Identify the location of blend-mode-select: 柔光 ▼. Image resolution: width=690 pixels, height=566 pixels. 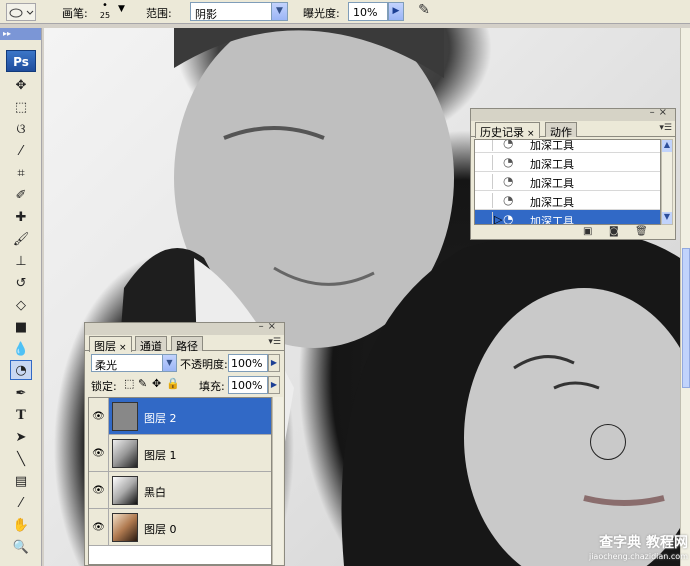
(134, 363).